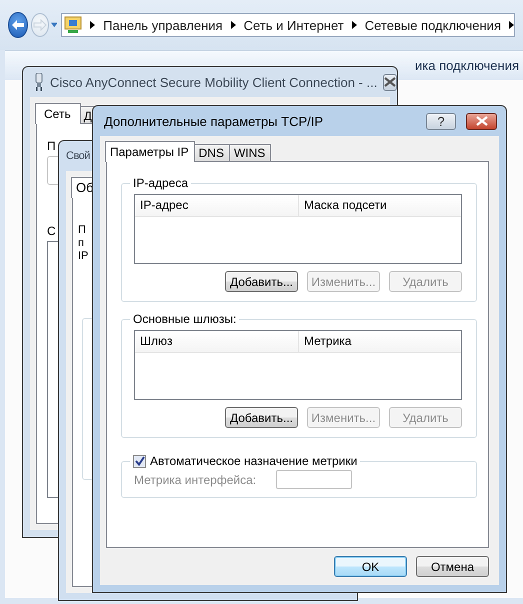  What do you see at coordinates (452, 566) in the screenshot?
I see `dialog-button: Отмена` at bounding box center [452, 566].